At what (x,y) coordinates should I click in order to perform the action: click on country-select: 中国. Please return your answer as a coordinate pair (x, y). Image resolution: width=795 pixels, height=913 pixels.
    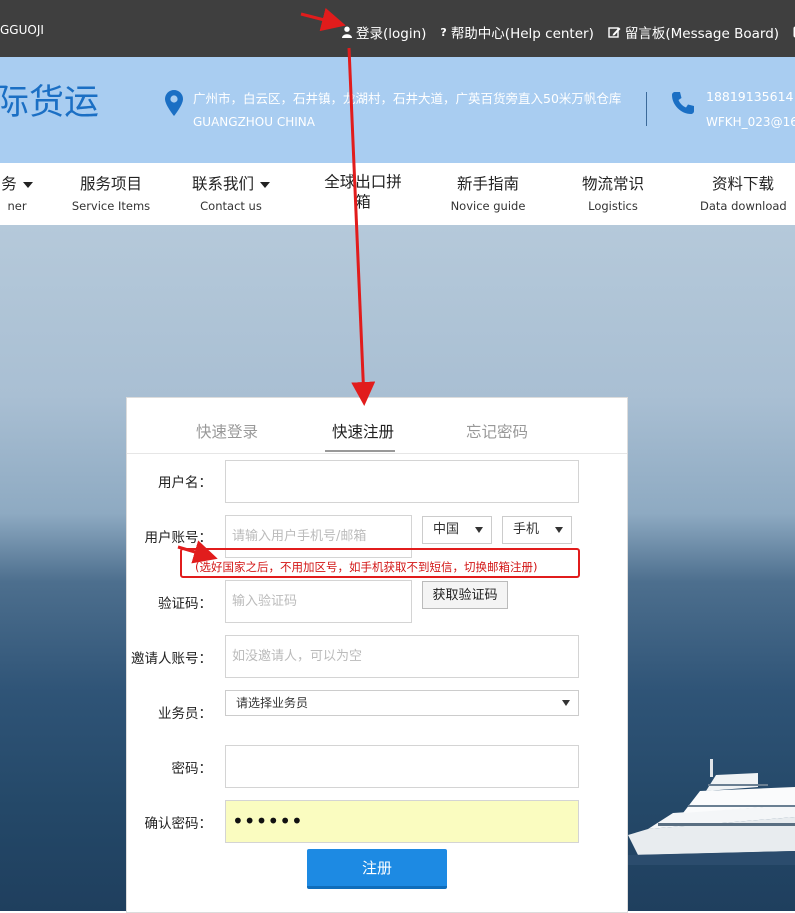
    Looking at the image, I should click on (457, 530).